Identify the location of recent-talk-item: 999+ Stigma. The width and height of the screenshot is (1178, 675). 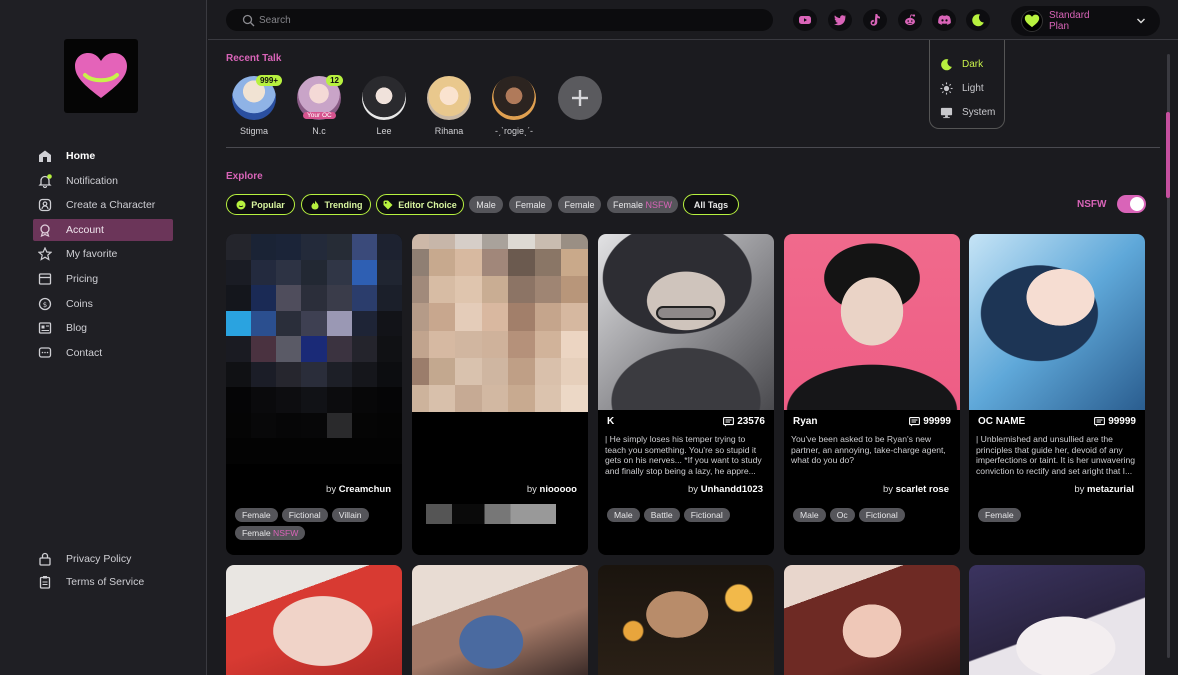
(254, 105).